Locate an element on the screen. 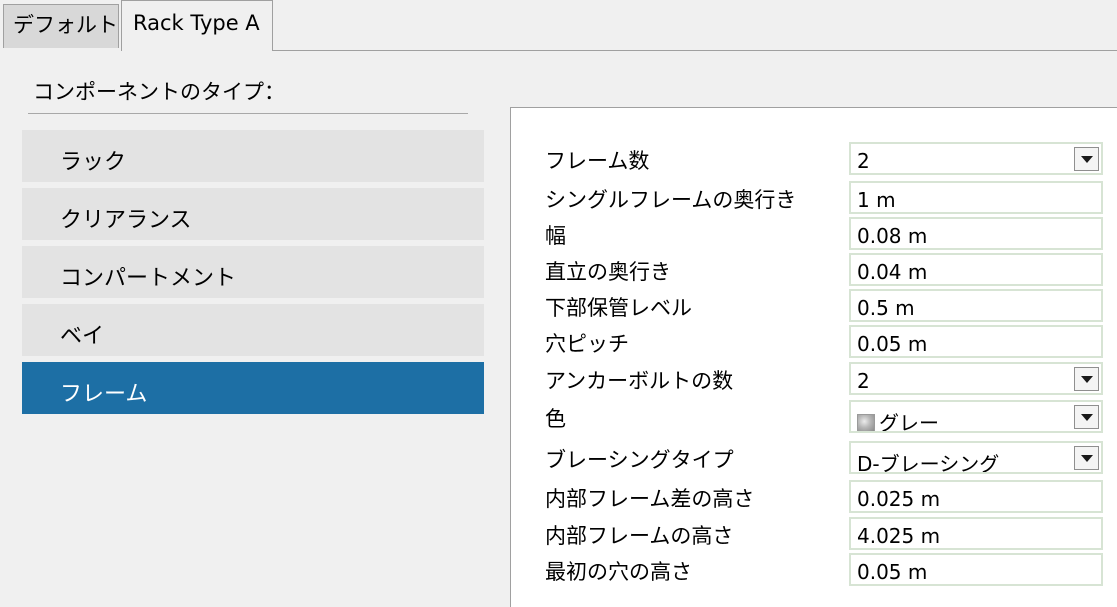 This screenshot has height=607, width=1117. property-row-upright-depth: 直立の奥行き 0.04 m is located at coordinates (830, 270).